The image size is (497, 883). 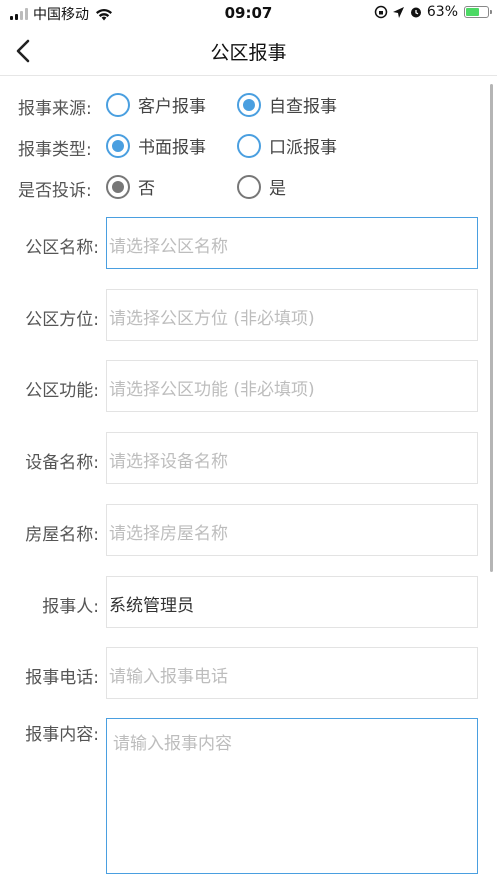 What do you see at coordinates (381, 12) in the screenshot?
I see `orientation-lock-icon` at bounding box center [381, 12].